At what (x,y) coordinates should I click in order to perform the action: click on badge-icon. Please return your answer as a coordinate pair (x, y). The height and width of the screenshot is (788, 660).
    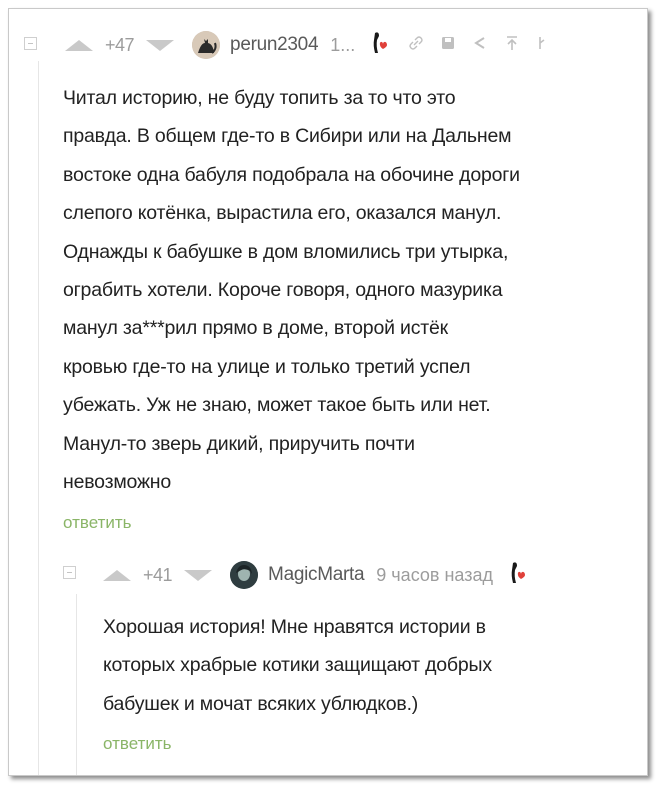
    Looking at the image, I should click on (518, 575).